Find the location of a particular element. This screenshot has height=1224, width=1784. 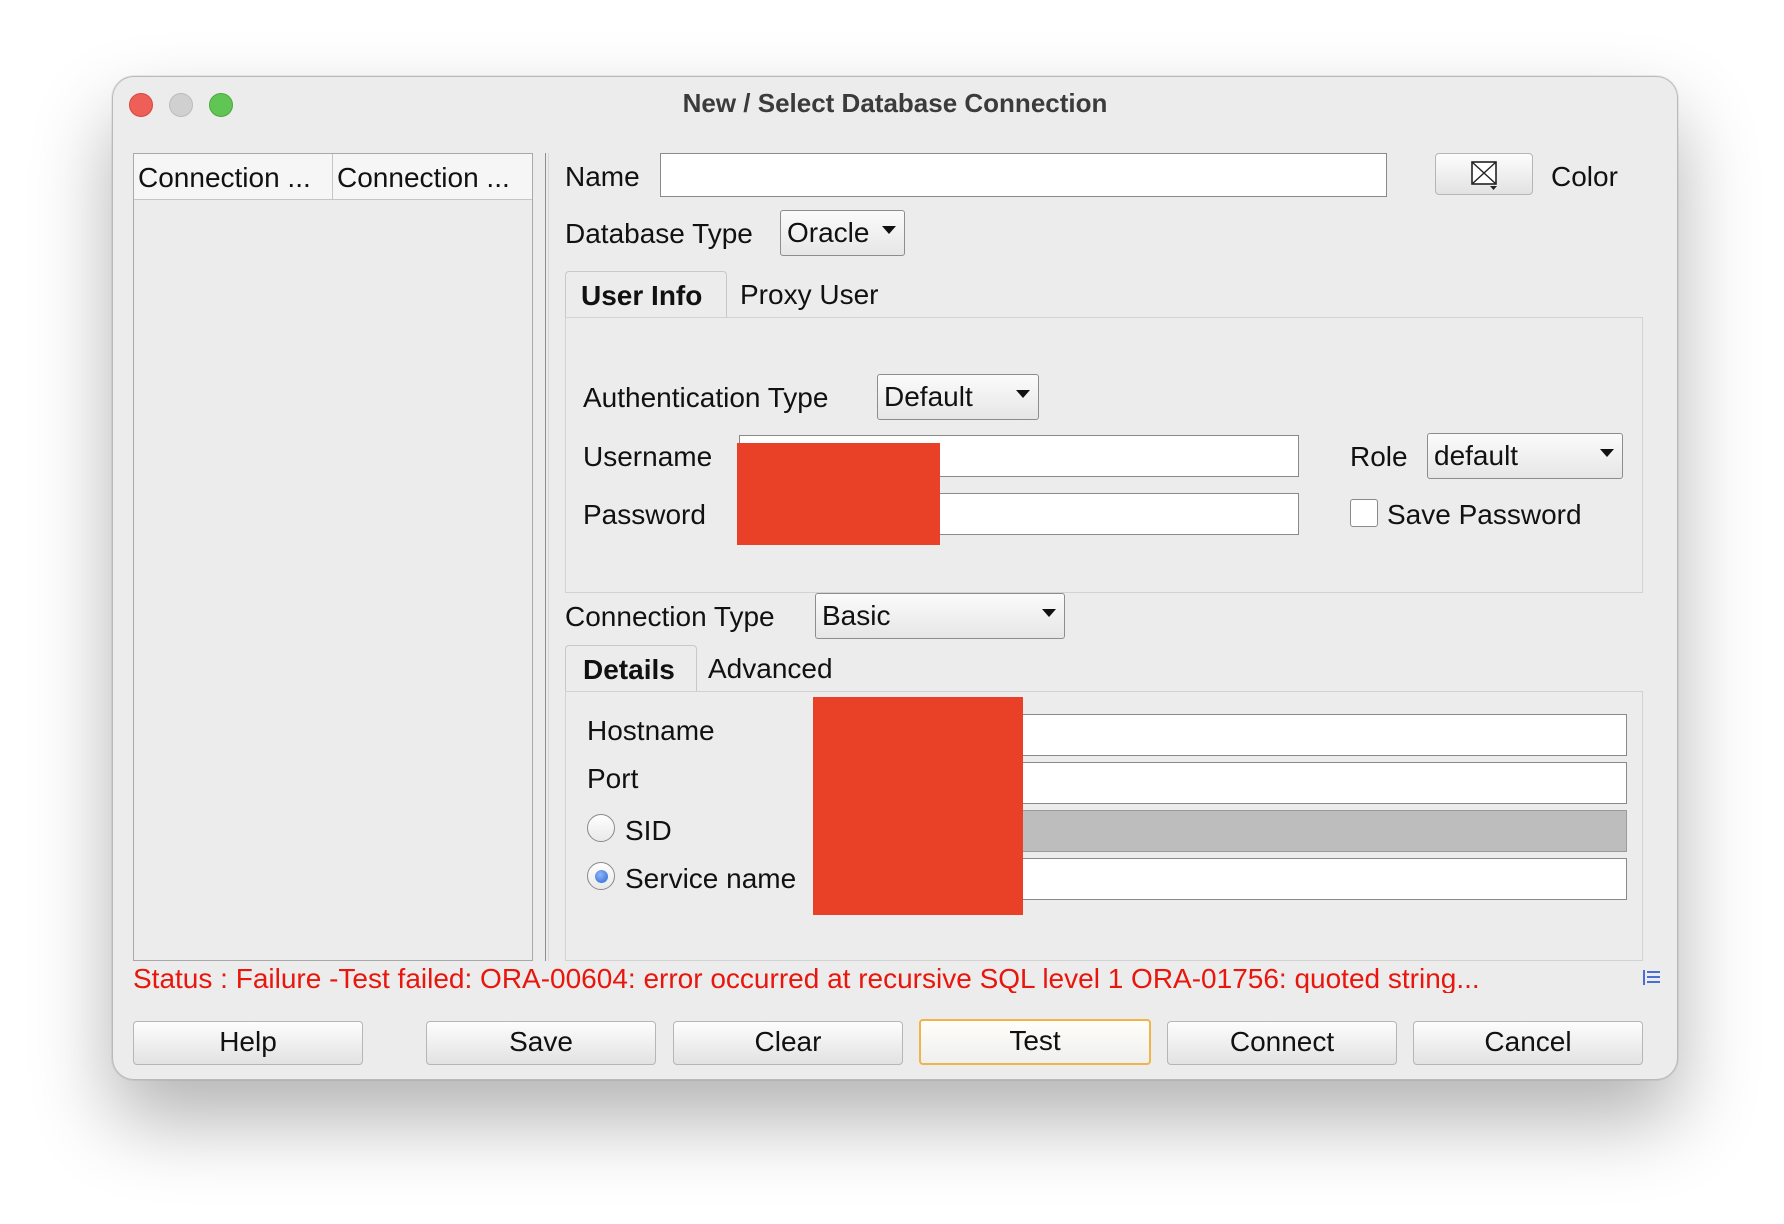

role-value: default is located at coordinates (1476, 455).